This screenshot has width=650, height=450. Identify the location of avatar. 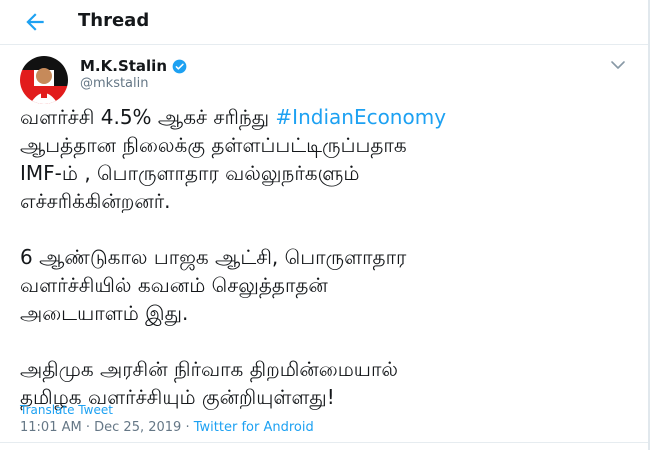
(44, 80).